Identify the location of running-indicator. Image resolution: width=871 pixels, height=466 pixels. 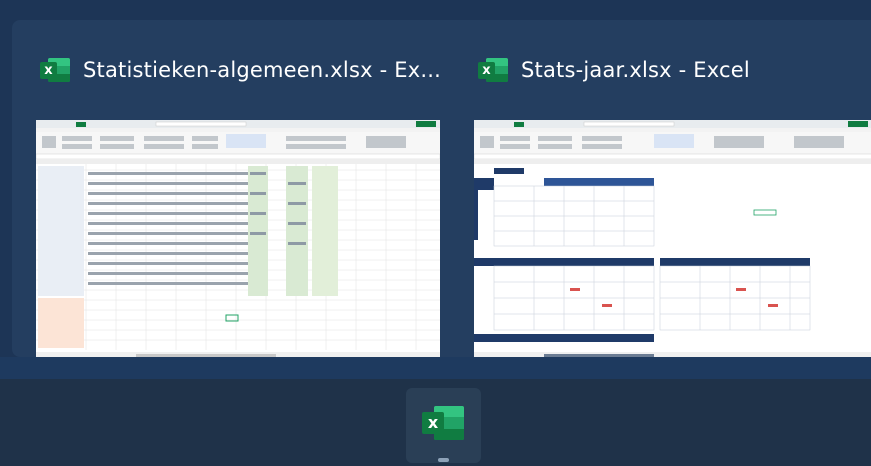
(443, 460).